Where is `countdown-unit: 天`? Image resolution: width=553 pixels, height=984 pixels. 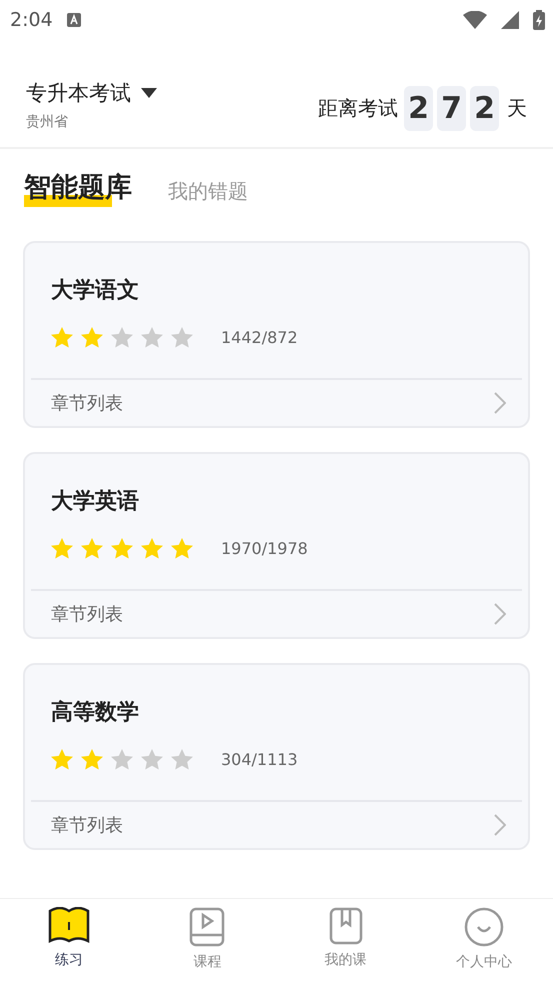 countdown-unit: 天 is located at coordinates (517, 108).